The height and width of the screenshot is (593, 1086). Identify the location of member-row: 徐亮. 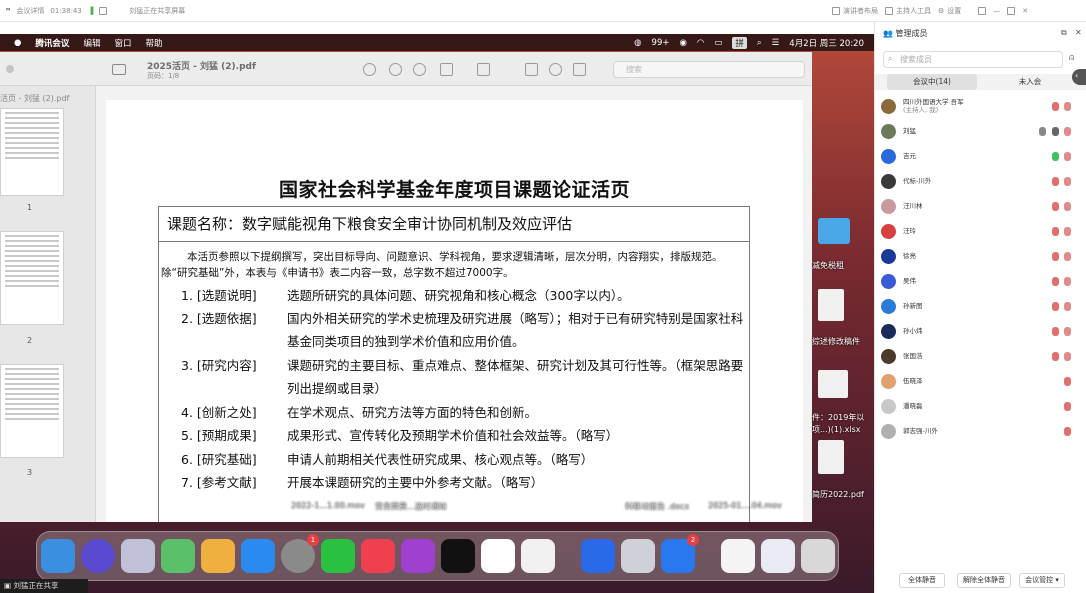
(978, 256).